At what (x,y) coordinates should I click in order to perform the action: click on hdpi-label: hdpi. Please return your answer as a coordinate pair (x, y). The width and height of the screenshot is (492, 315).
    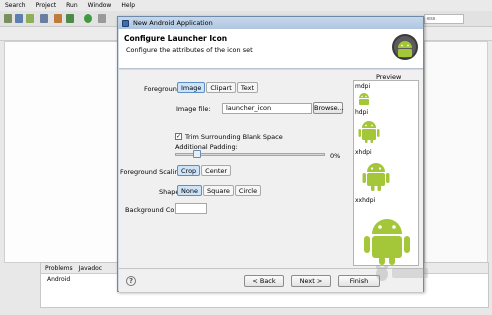
    Looking at the image, I should click on (362, 112).